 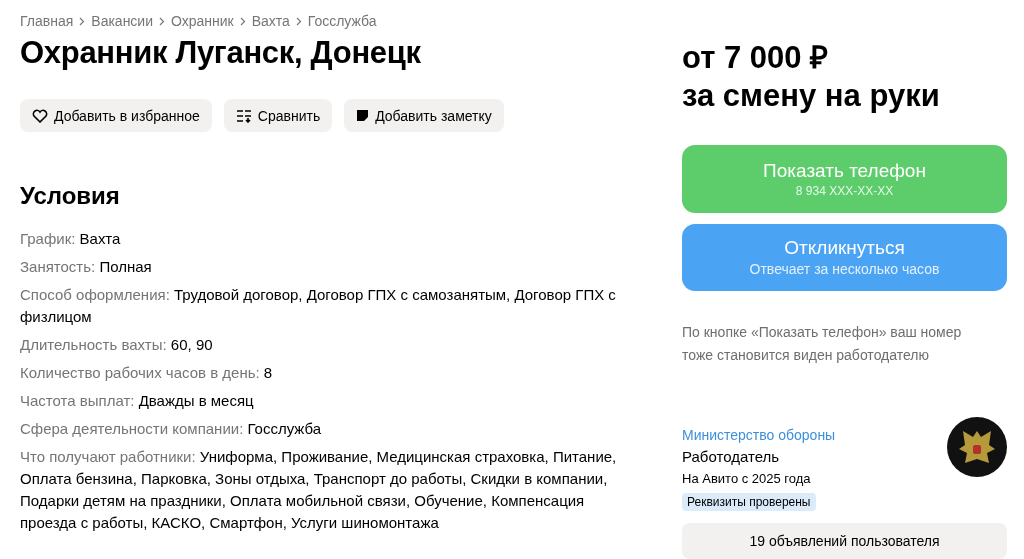 I want to click on compare-icon, so click(x=243, y=115).